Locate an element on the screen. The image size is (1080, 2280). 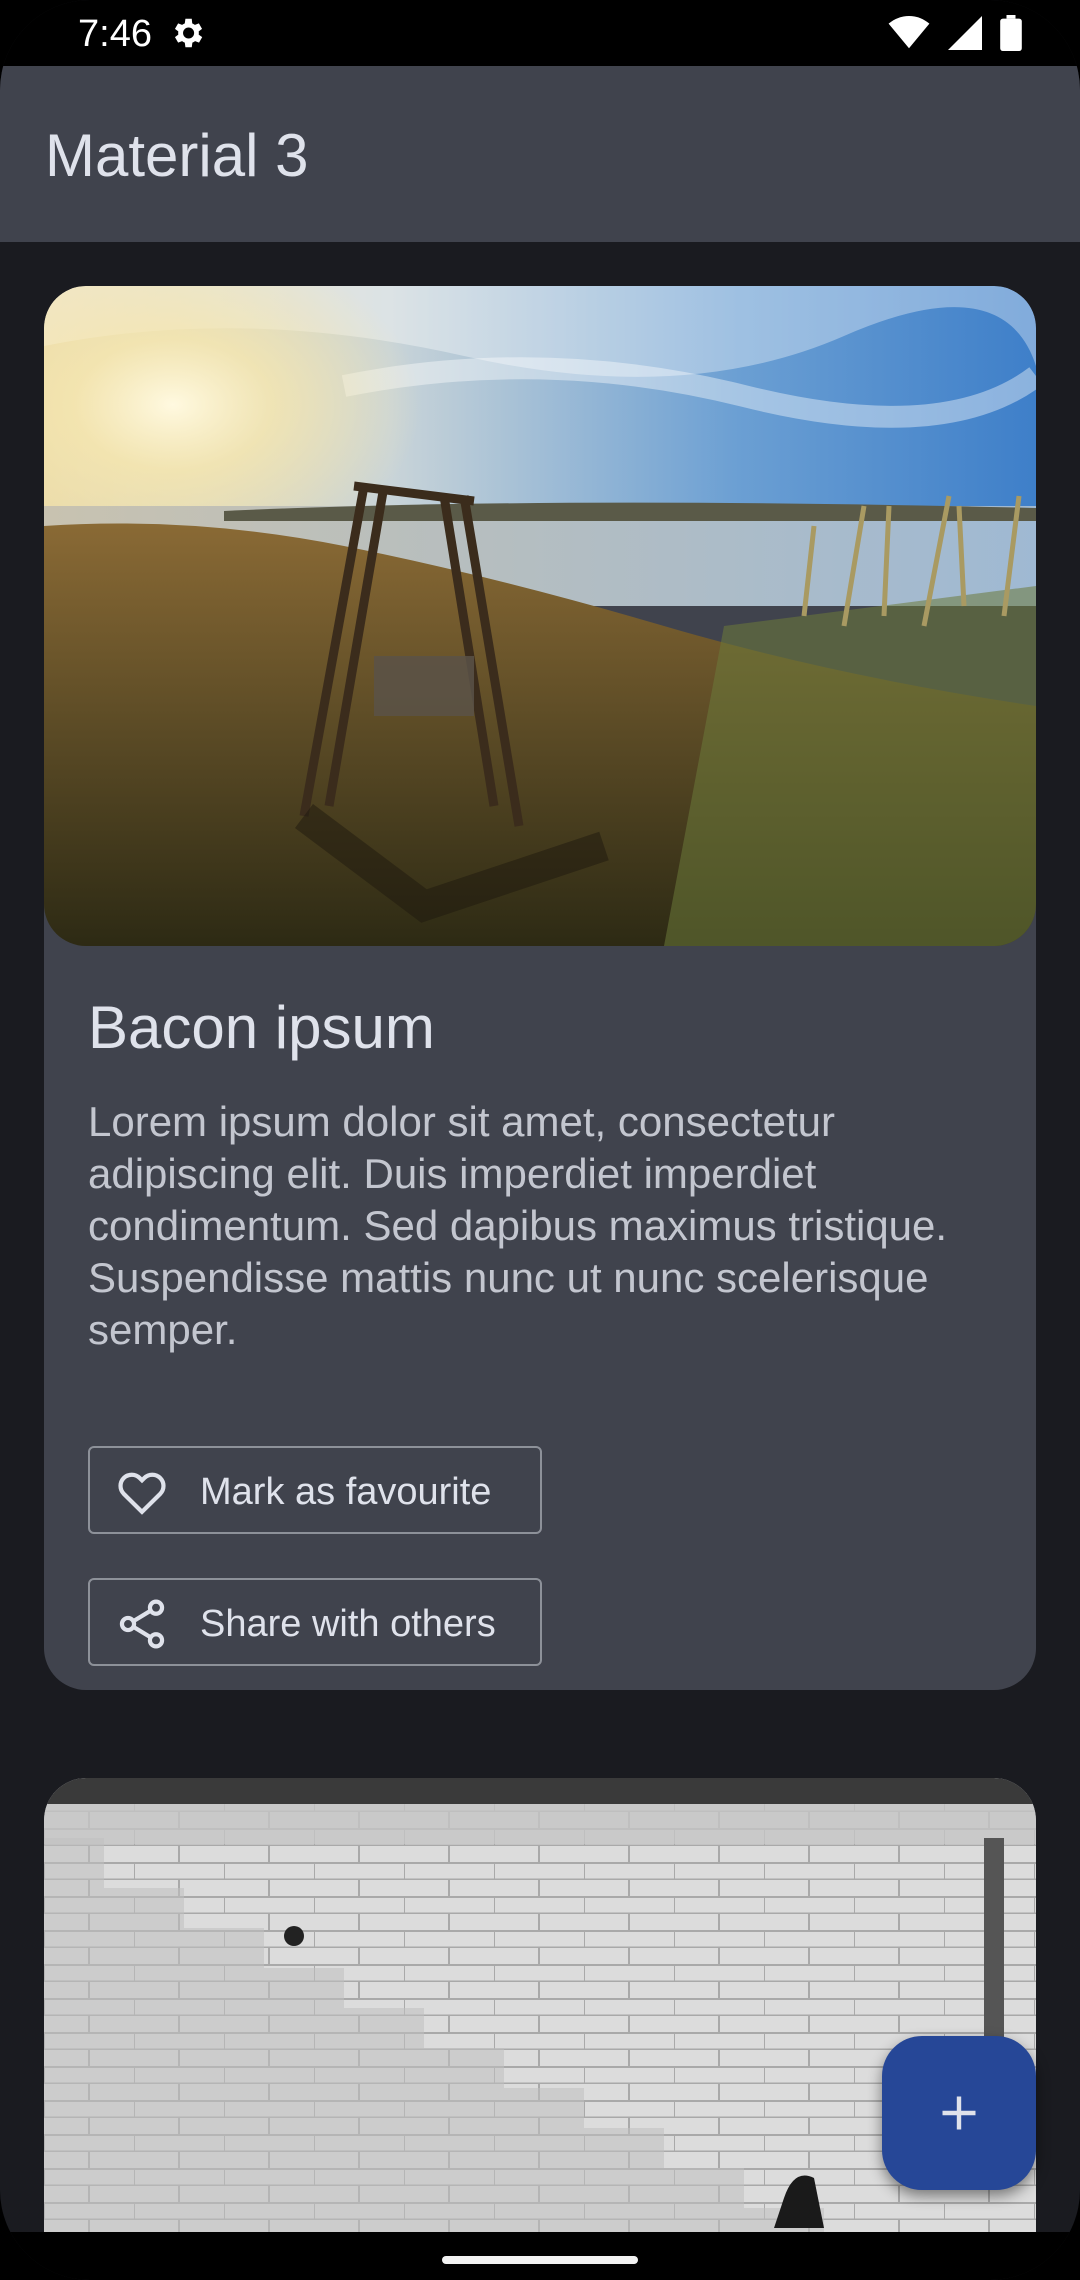
button-label: Share with others is located at coordinates (348, 1624).